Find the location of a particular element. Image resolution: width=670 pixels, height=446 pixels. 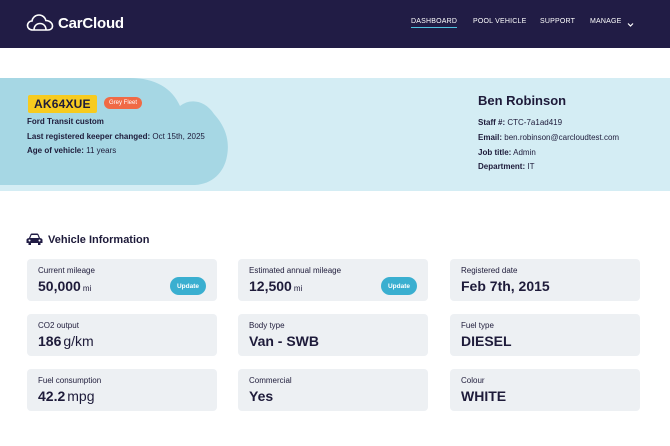

vehicle-age: Age of vehicle: 11 years is located at coordinates (72, 150).